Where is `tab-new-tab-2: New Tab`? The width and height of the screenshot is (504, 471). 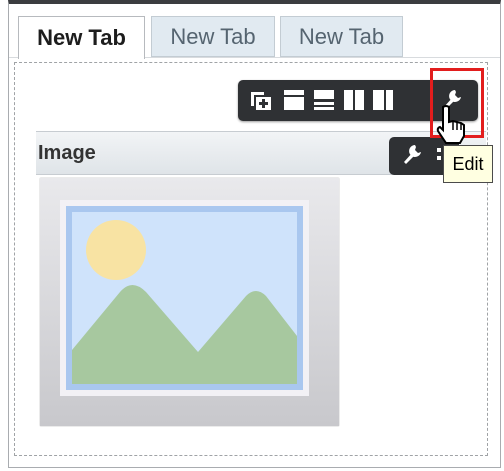
tab-new-tab-2: New Tab is located at coordinates (213, 36).